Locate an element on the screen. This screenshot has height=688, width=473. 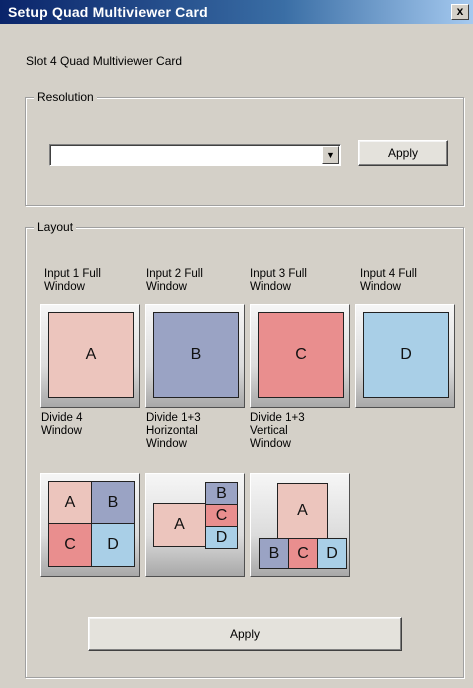
layout-label-input4: Input 4 Full Window is located at coordinates (388, 280).